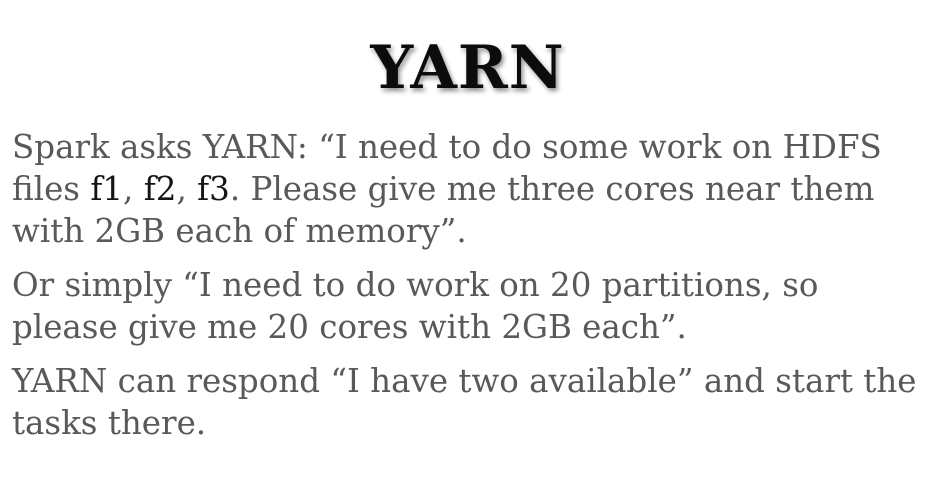  I want to click on file-name-f1: f1, so click(107, 189).